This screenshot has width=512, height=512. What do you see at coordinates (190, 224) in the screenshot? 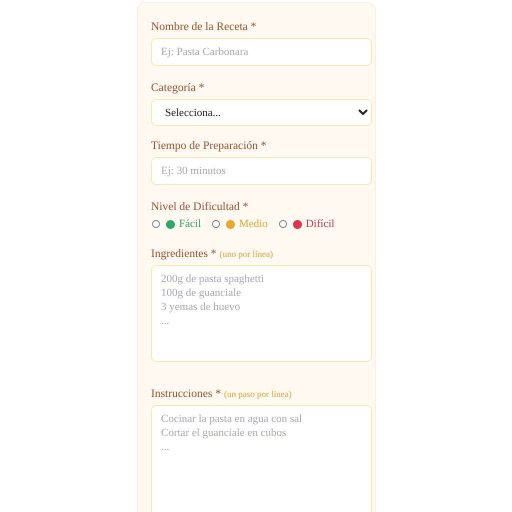
I see `option-label: Fácil` at bounding box center [190, 224].